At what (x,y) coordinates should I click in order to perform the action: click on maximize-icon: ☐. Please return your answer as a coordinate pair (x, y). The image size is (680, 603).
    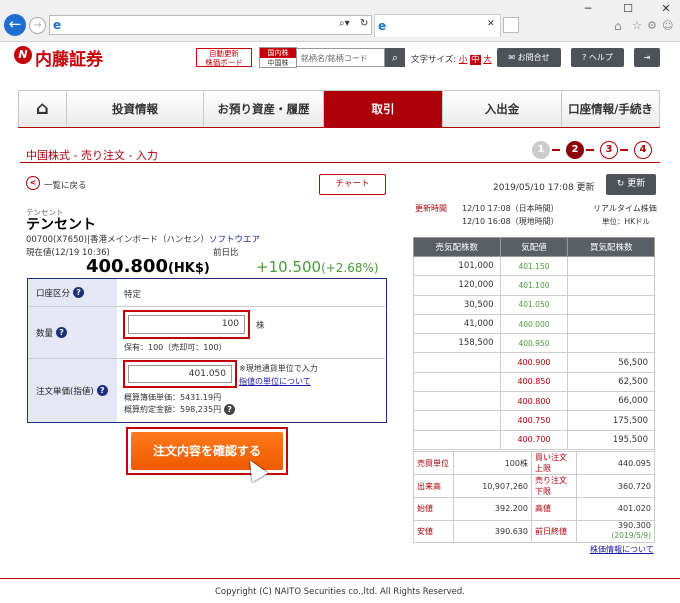
    Looking at the image, I should click on (628, 9).